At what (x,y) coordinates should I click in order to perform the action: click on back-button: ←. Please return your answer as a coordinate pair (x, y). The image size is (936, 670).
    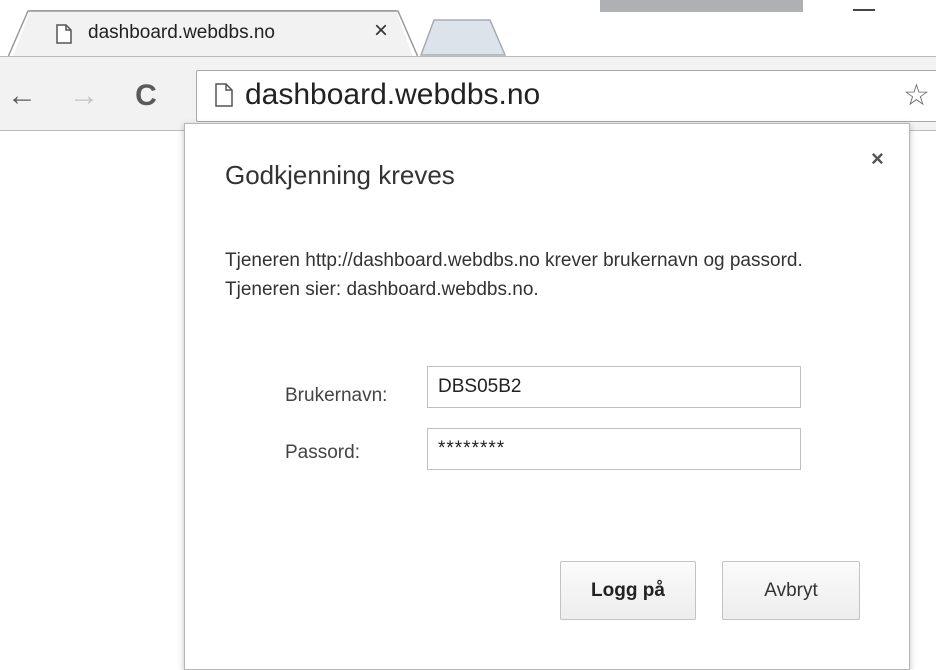
    Looking at the image, I should click on (22, 96).